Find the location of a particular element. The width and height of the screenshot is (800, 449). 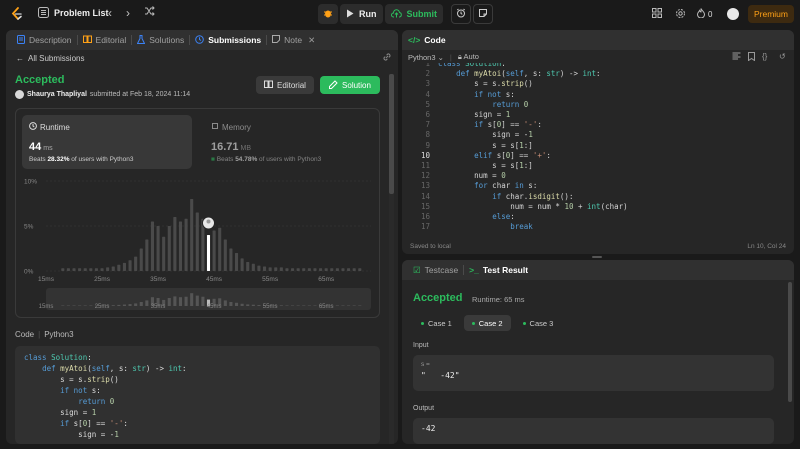

x-tick-label: 35ms is located at coordinates (158, 279).